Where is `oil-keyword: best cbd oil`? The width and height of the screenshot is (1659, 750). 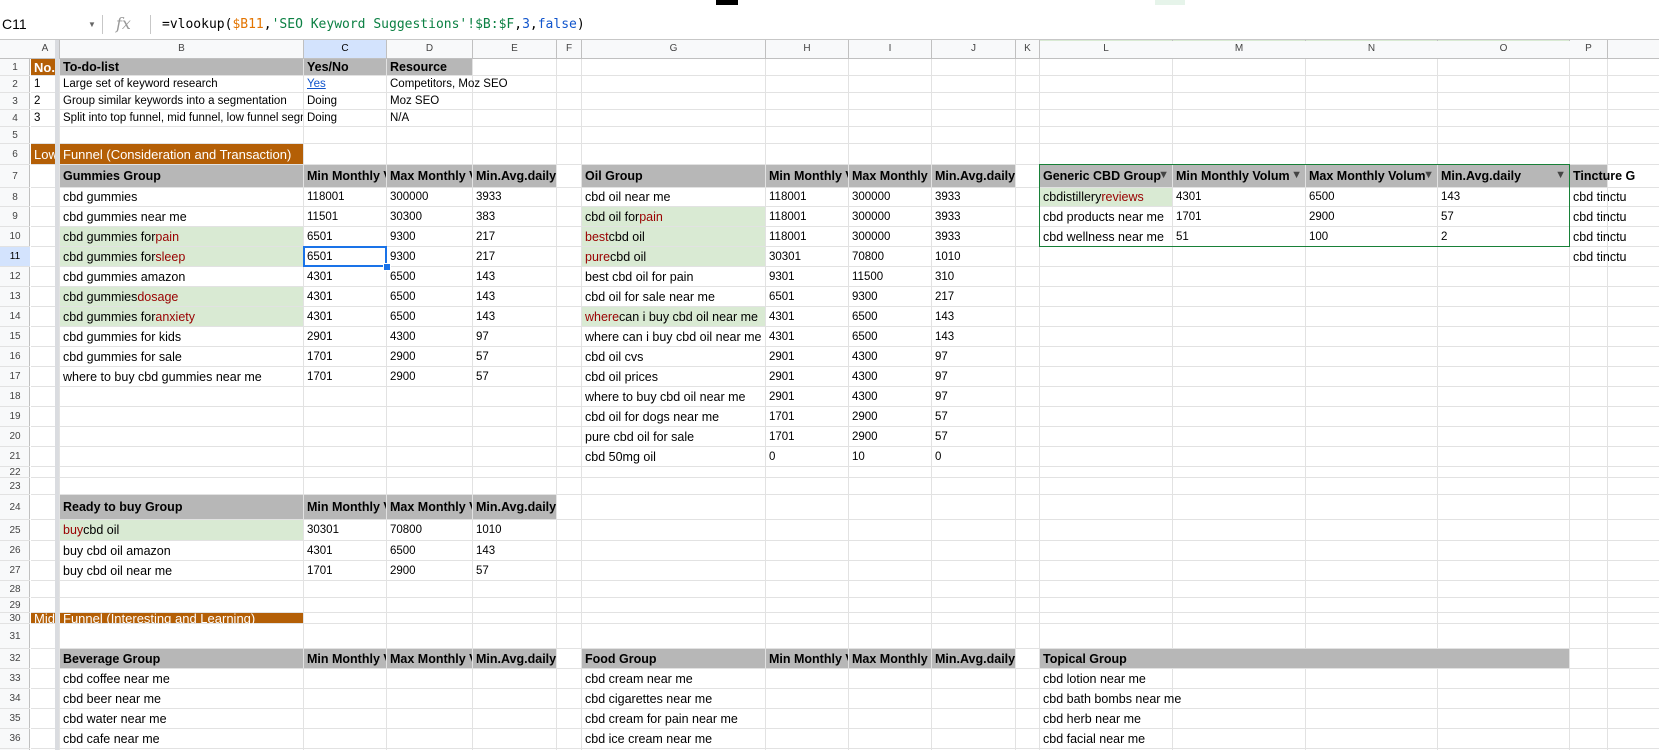 oil-keyword: best cbd oil is located at coordinates (673, 236).